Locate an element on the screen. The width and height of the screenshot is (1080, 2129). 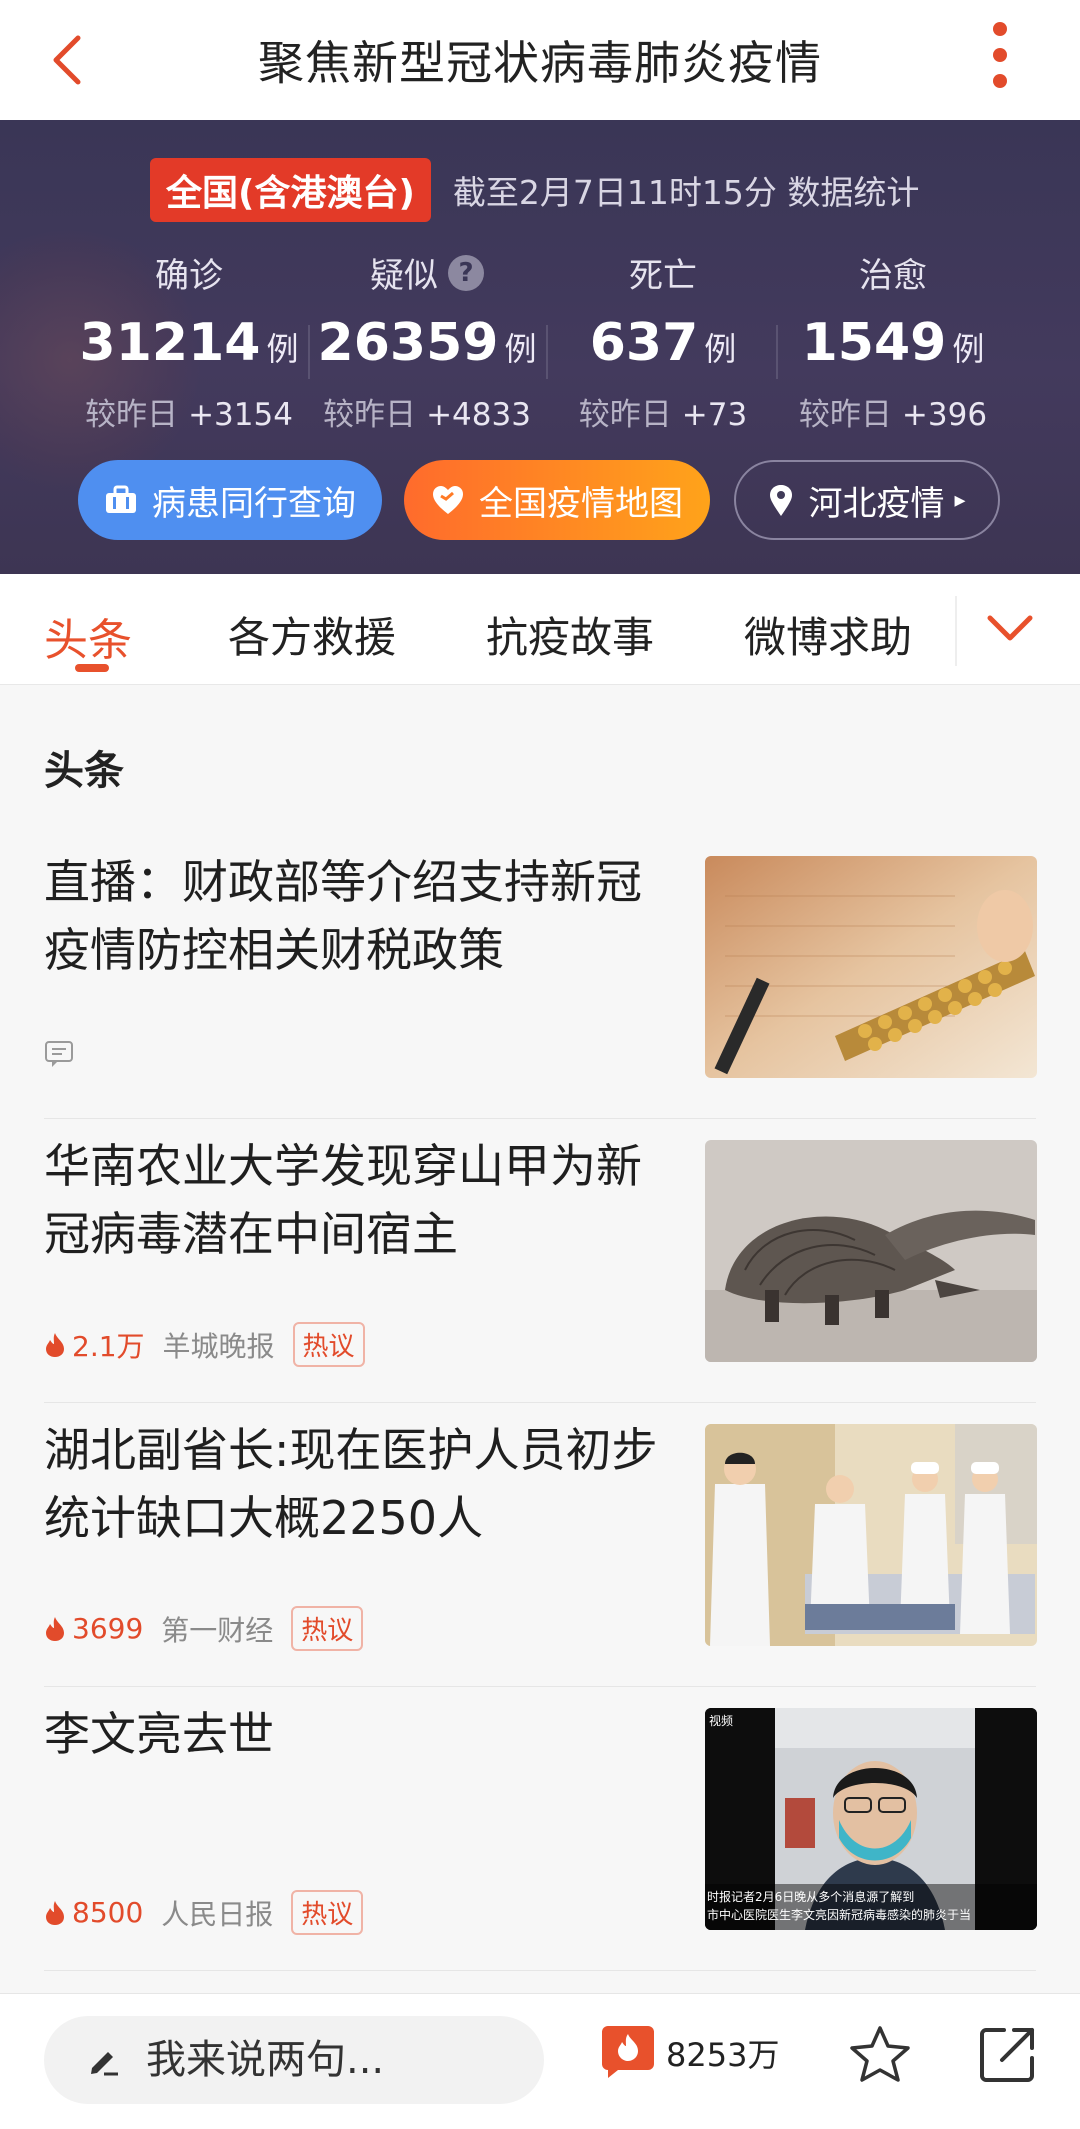
delta-value: +396 is located at coordinates (944, 415).